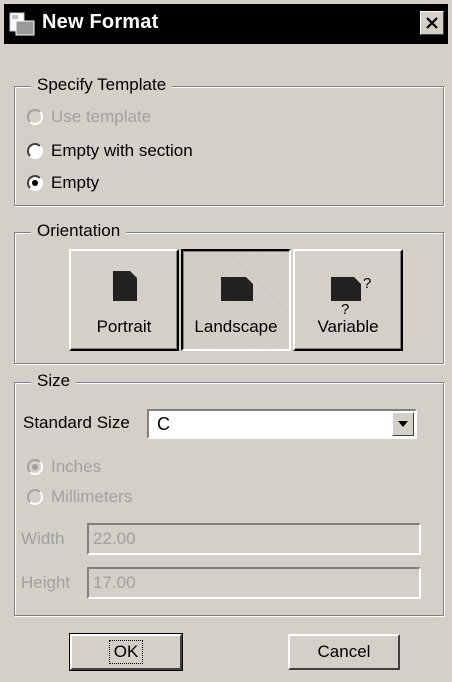  I want to click on close-button, so click(432, 23).